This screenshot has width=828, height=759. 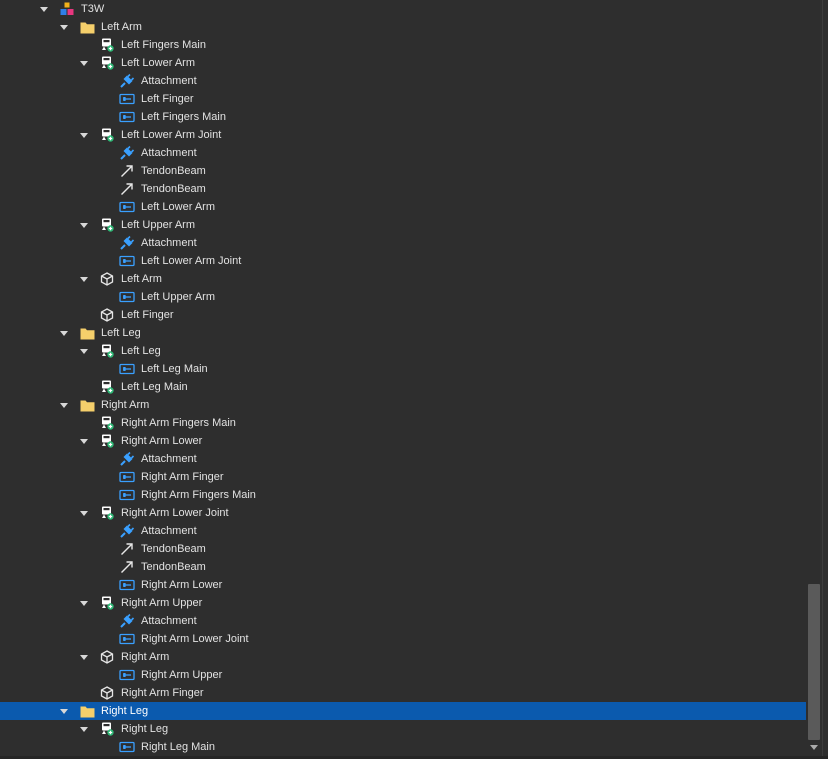 What do you see at coordinates (814, 747) in the screenshot?
I see `scroll-down-arrow` at bounding box center [814, 747].